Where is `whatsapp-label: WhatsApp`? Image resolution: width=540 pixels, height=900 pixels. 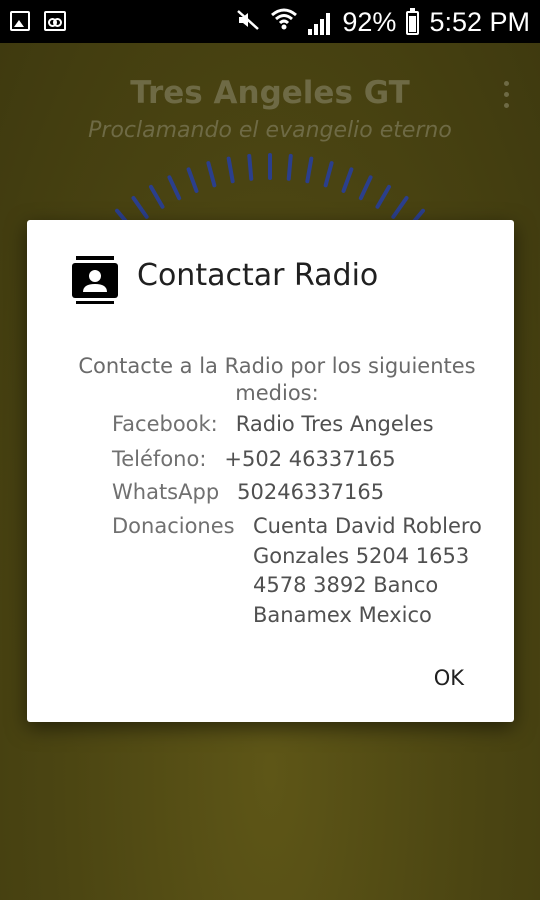
whatsapp-label: WhatsApp is located at coordinates (166, 492).